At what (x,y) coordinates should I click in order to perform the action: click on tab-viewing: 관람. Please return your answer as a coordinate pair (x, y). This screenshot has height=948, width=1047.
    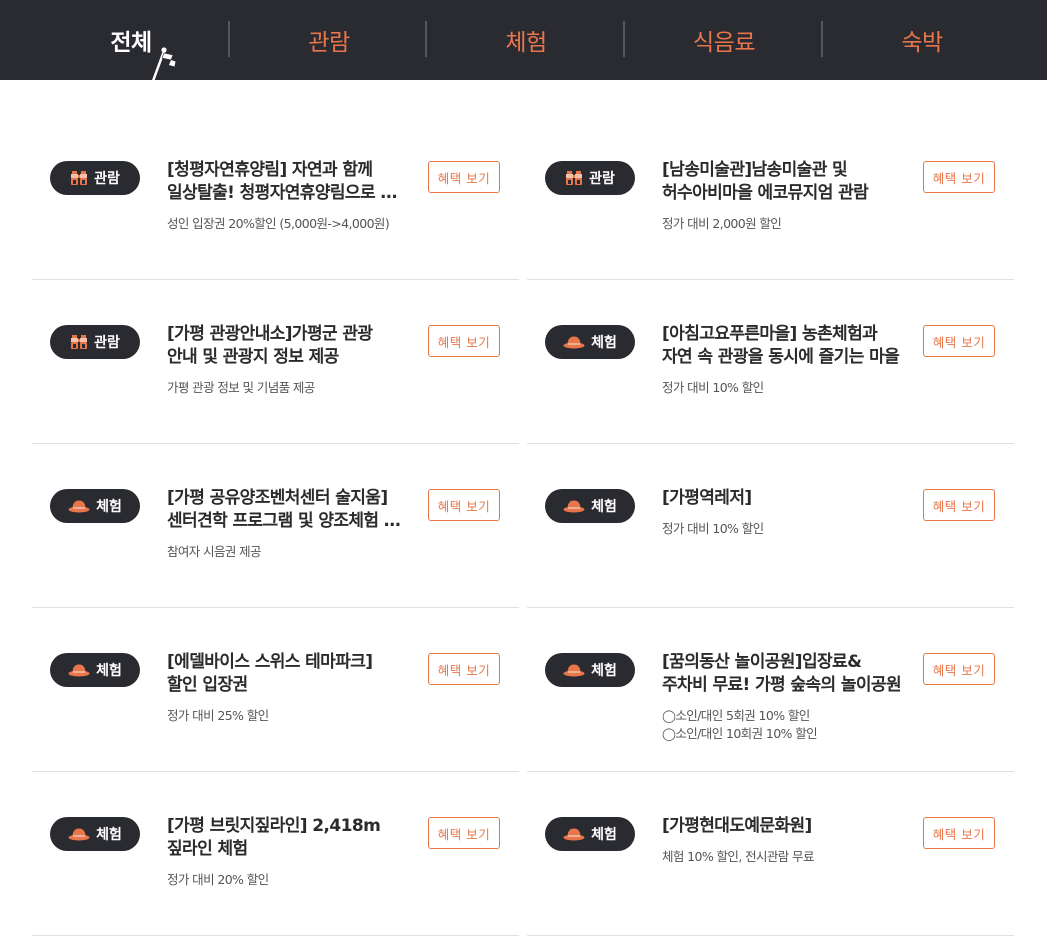
    Looking at the image, I should click on (329, 40).